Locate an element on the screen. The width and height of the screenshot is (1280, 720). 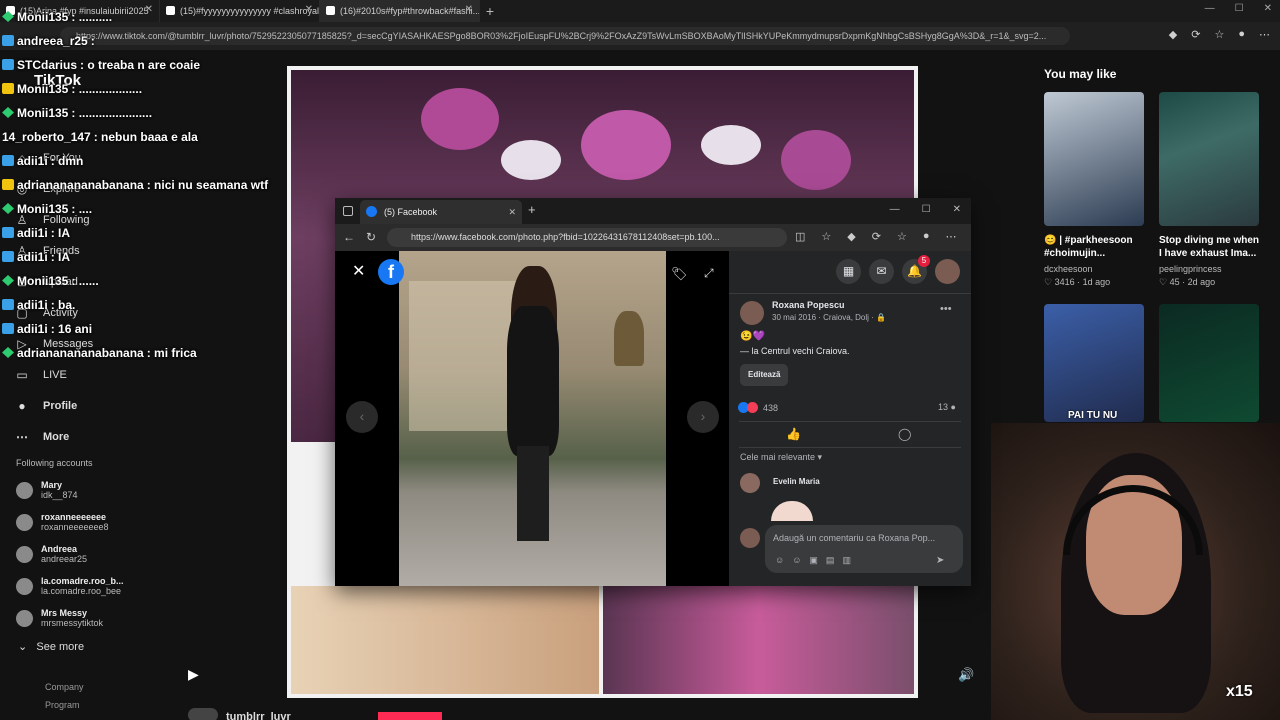
commenter-name: Evelin Maria is located at coordinates (796, 481).